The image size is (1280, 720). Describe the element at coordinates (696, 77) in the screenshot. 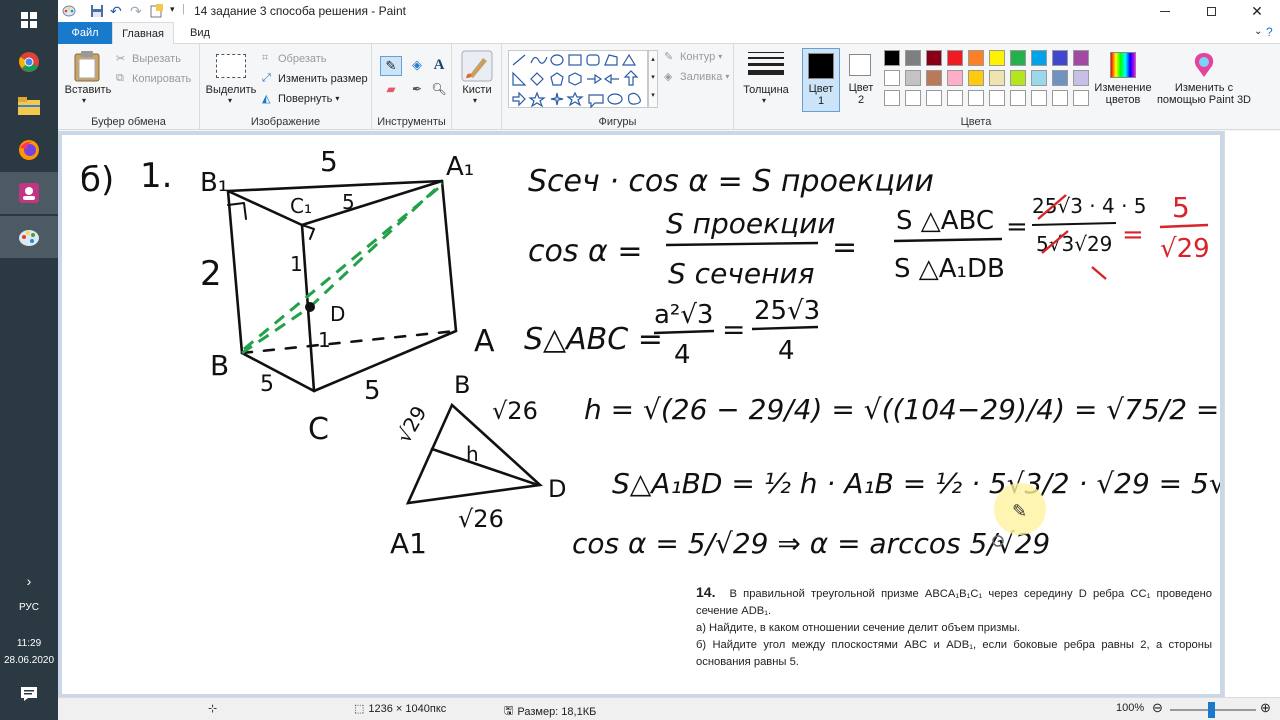

I see `fill-button: ◈ Заливка ▾` at that location.